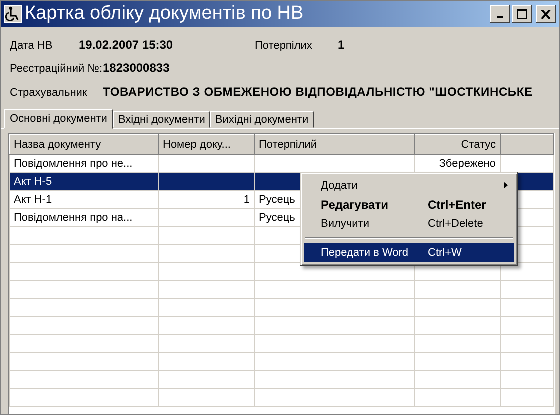 The width and height of the screenshot is (560, 415). What do you see at coordinates (126, 45) in the screenshot?
I see `field-value: 19.02.2007 15:30` at bounding box center [126, 45].